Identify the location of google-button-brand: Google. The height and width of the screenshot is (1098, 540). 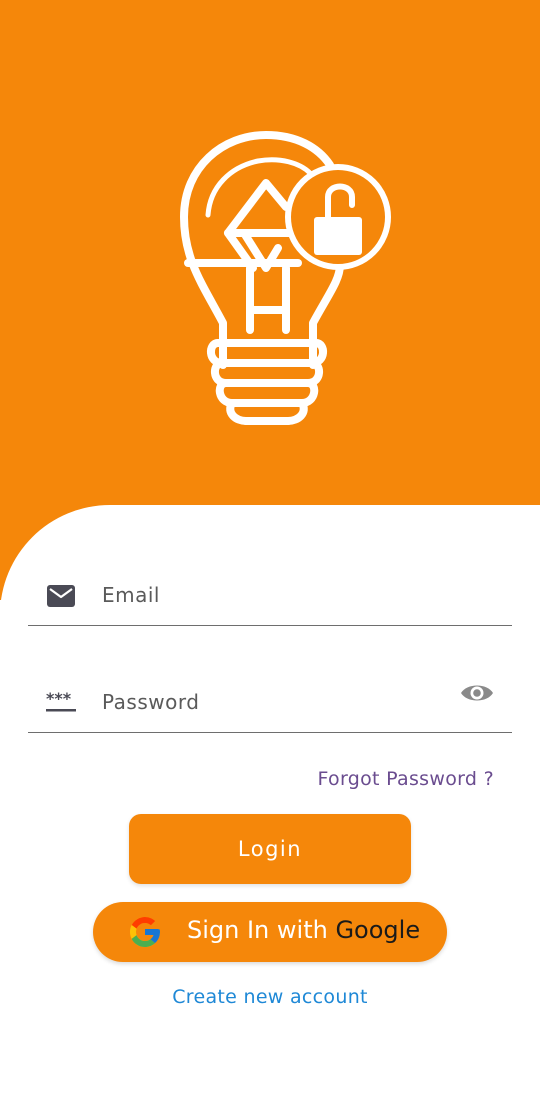
(378, 930).